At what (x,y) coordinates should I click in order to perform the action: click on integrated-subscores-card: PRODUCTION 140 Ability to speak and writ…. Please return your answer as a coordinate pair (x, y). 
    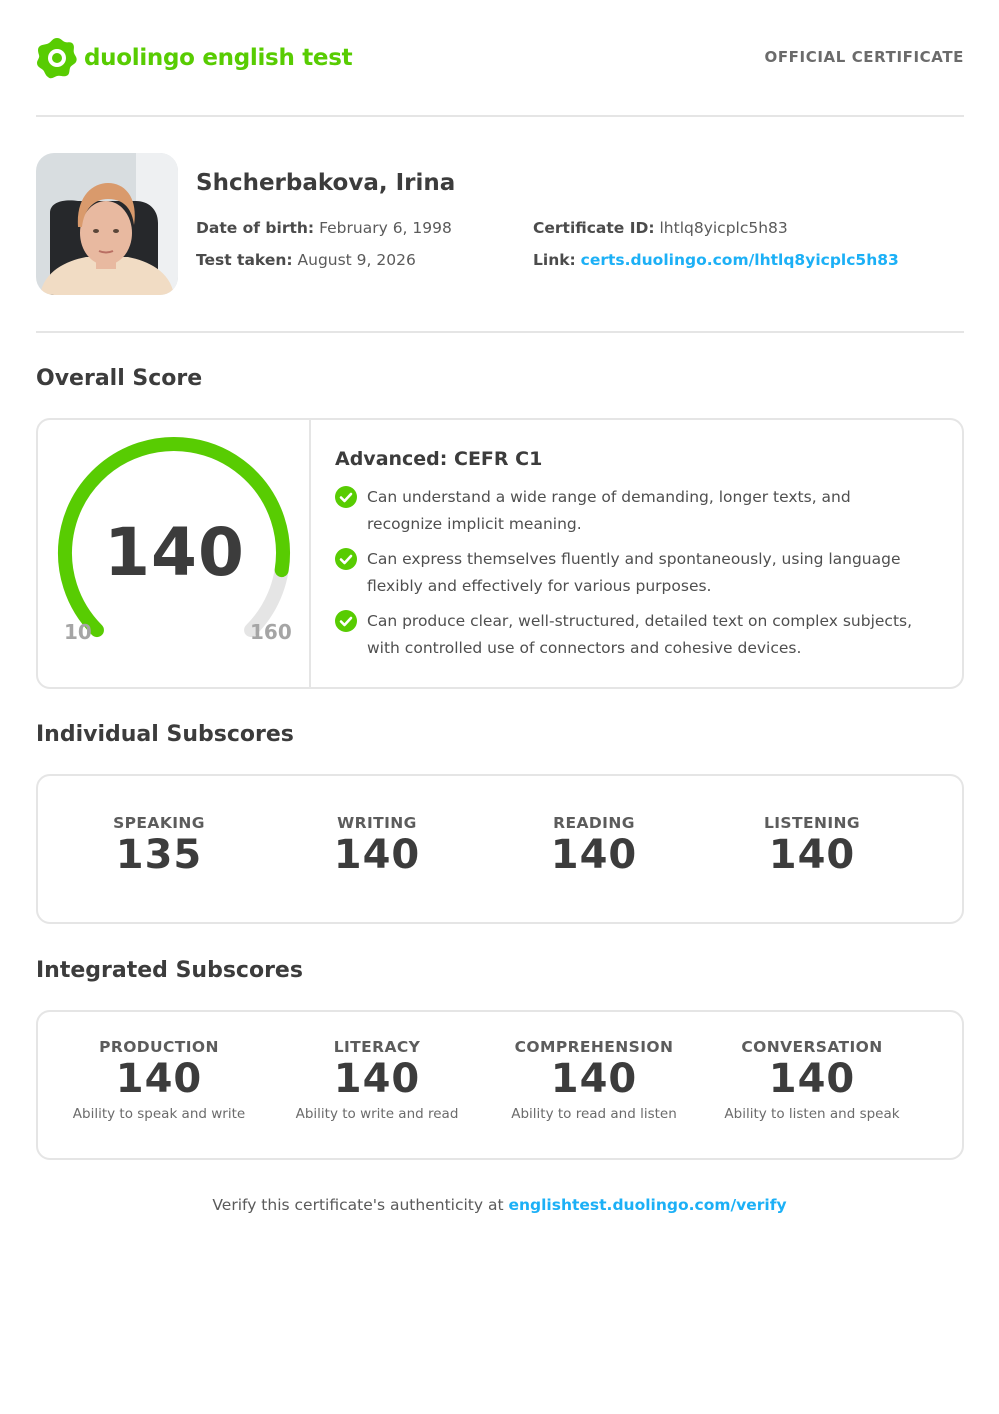
    Looking at the image, I should click on (500, 1085).